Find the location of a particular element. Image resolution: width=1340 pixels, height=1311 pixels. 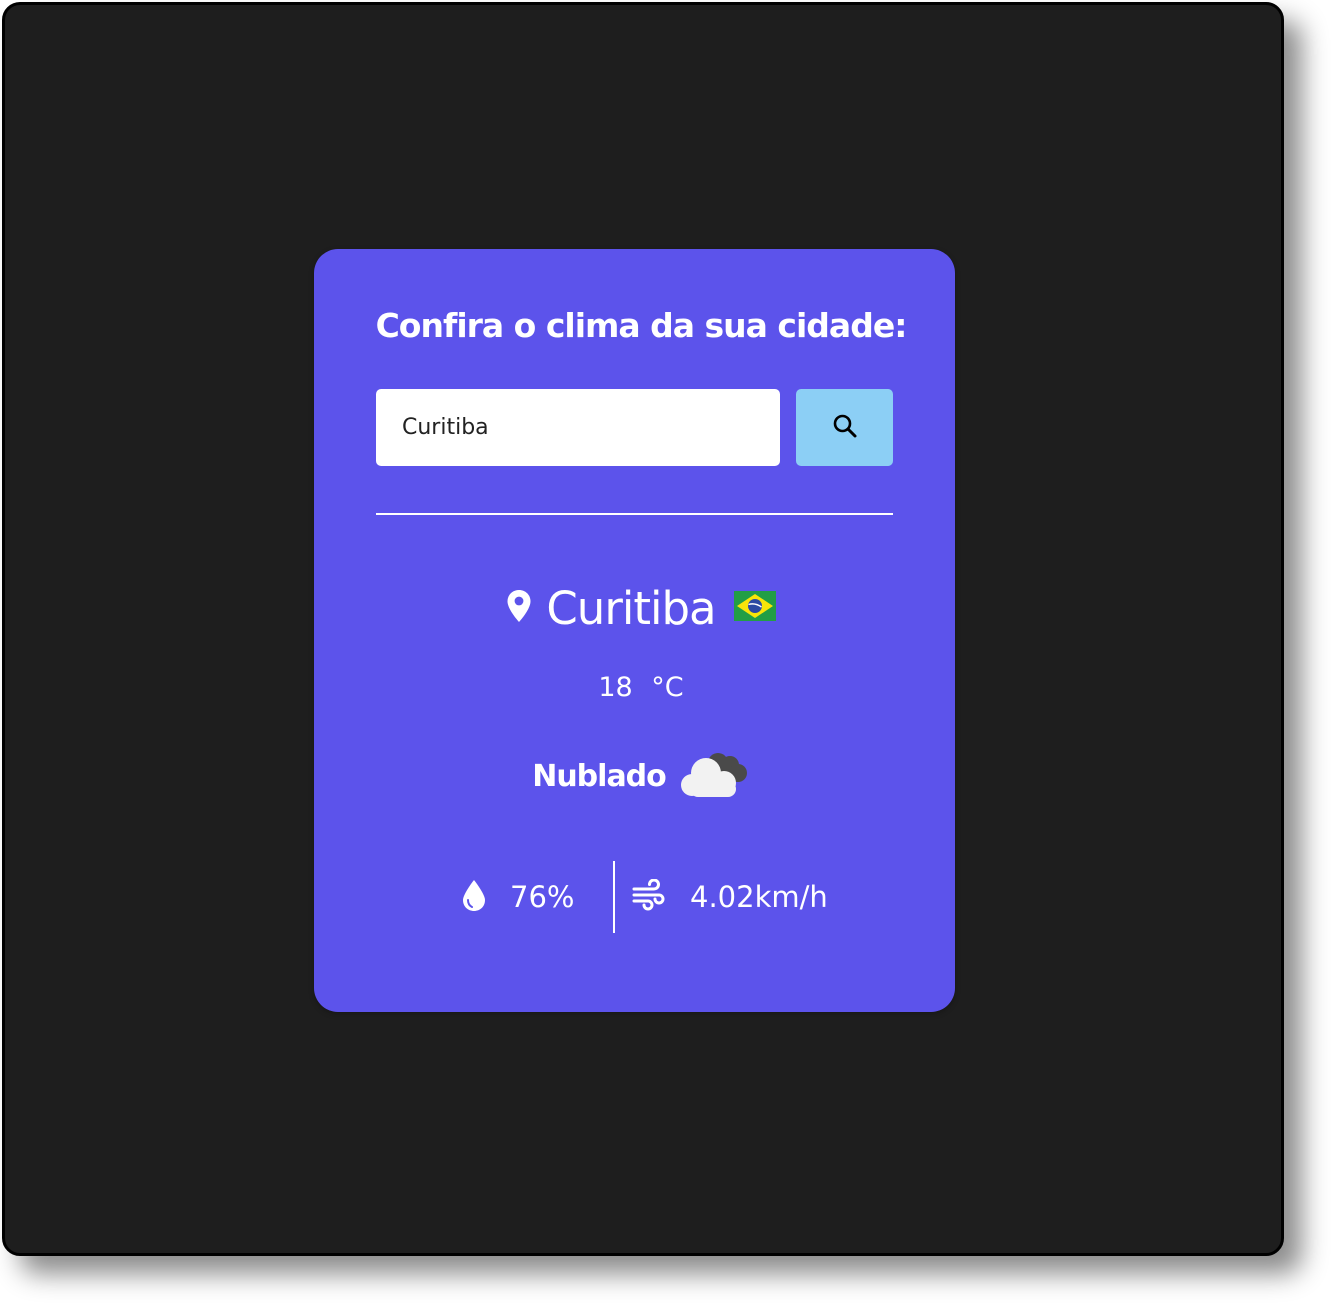

cloudy-icon is located at coordinates (714, 776).